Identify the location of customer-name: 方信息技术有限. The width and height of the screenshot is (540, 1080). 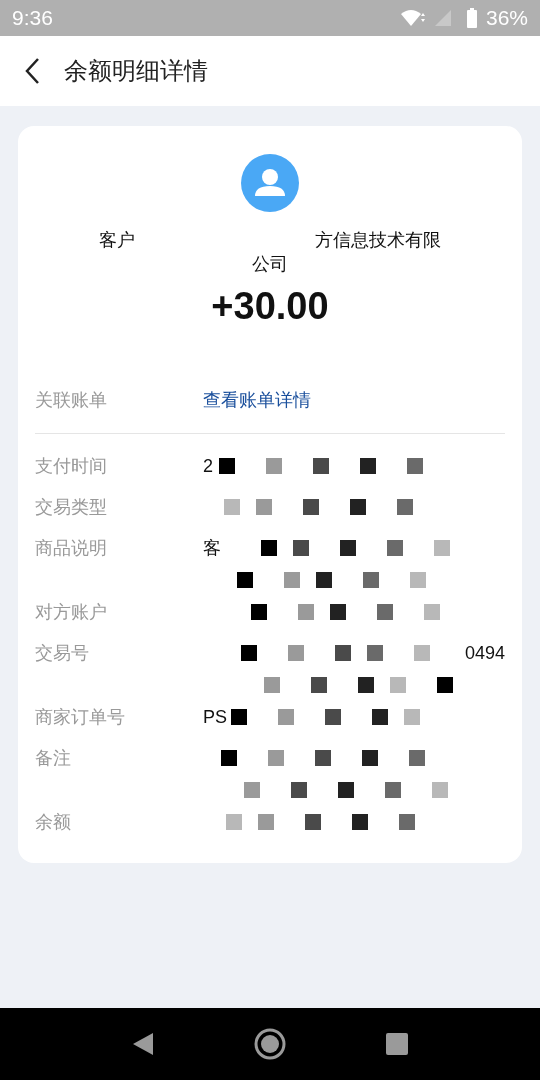
(378, 240).